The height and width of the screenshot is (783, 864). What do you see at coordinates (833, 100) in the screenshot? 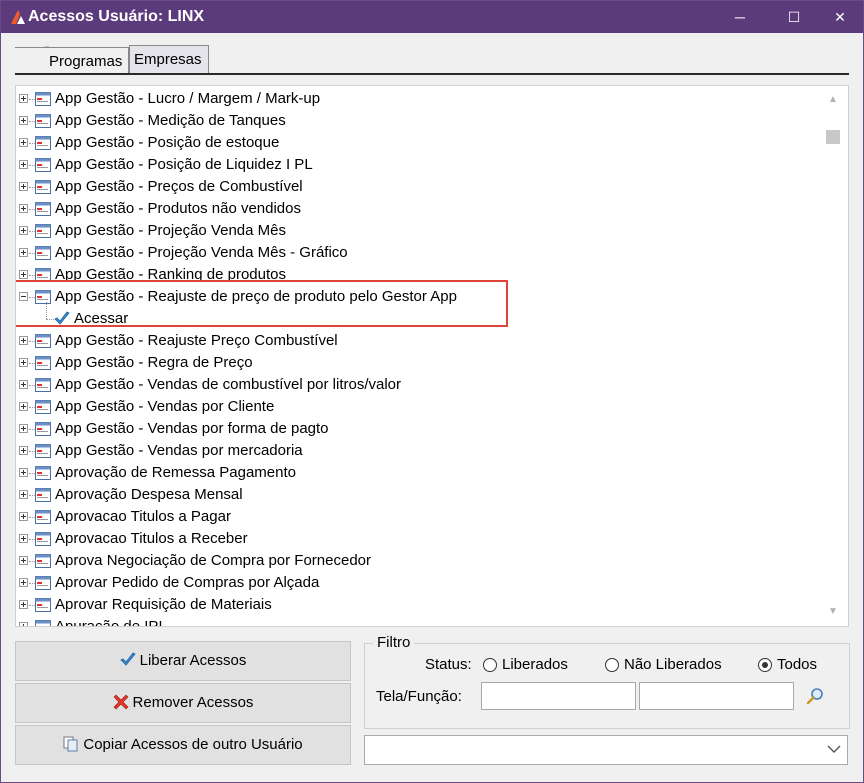
I see `scroll-up-icon: ▲` at bounding box center [833, 100].